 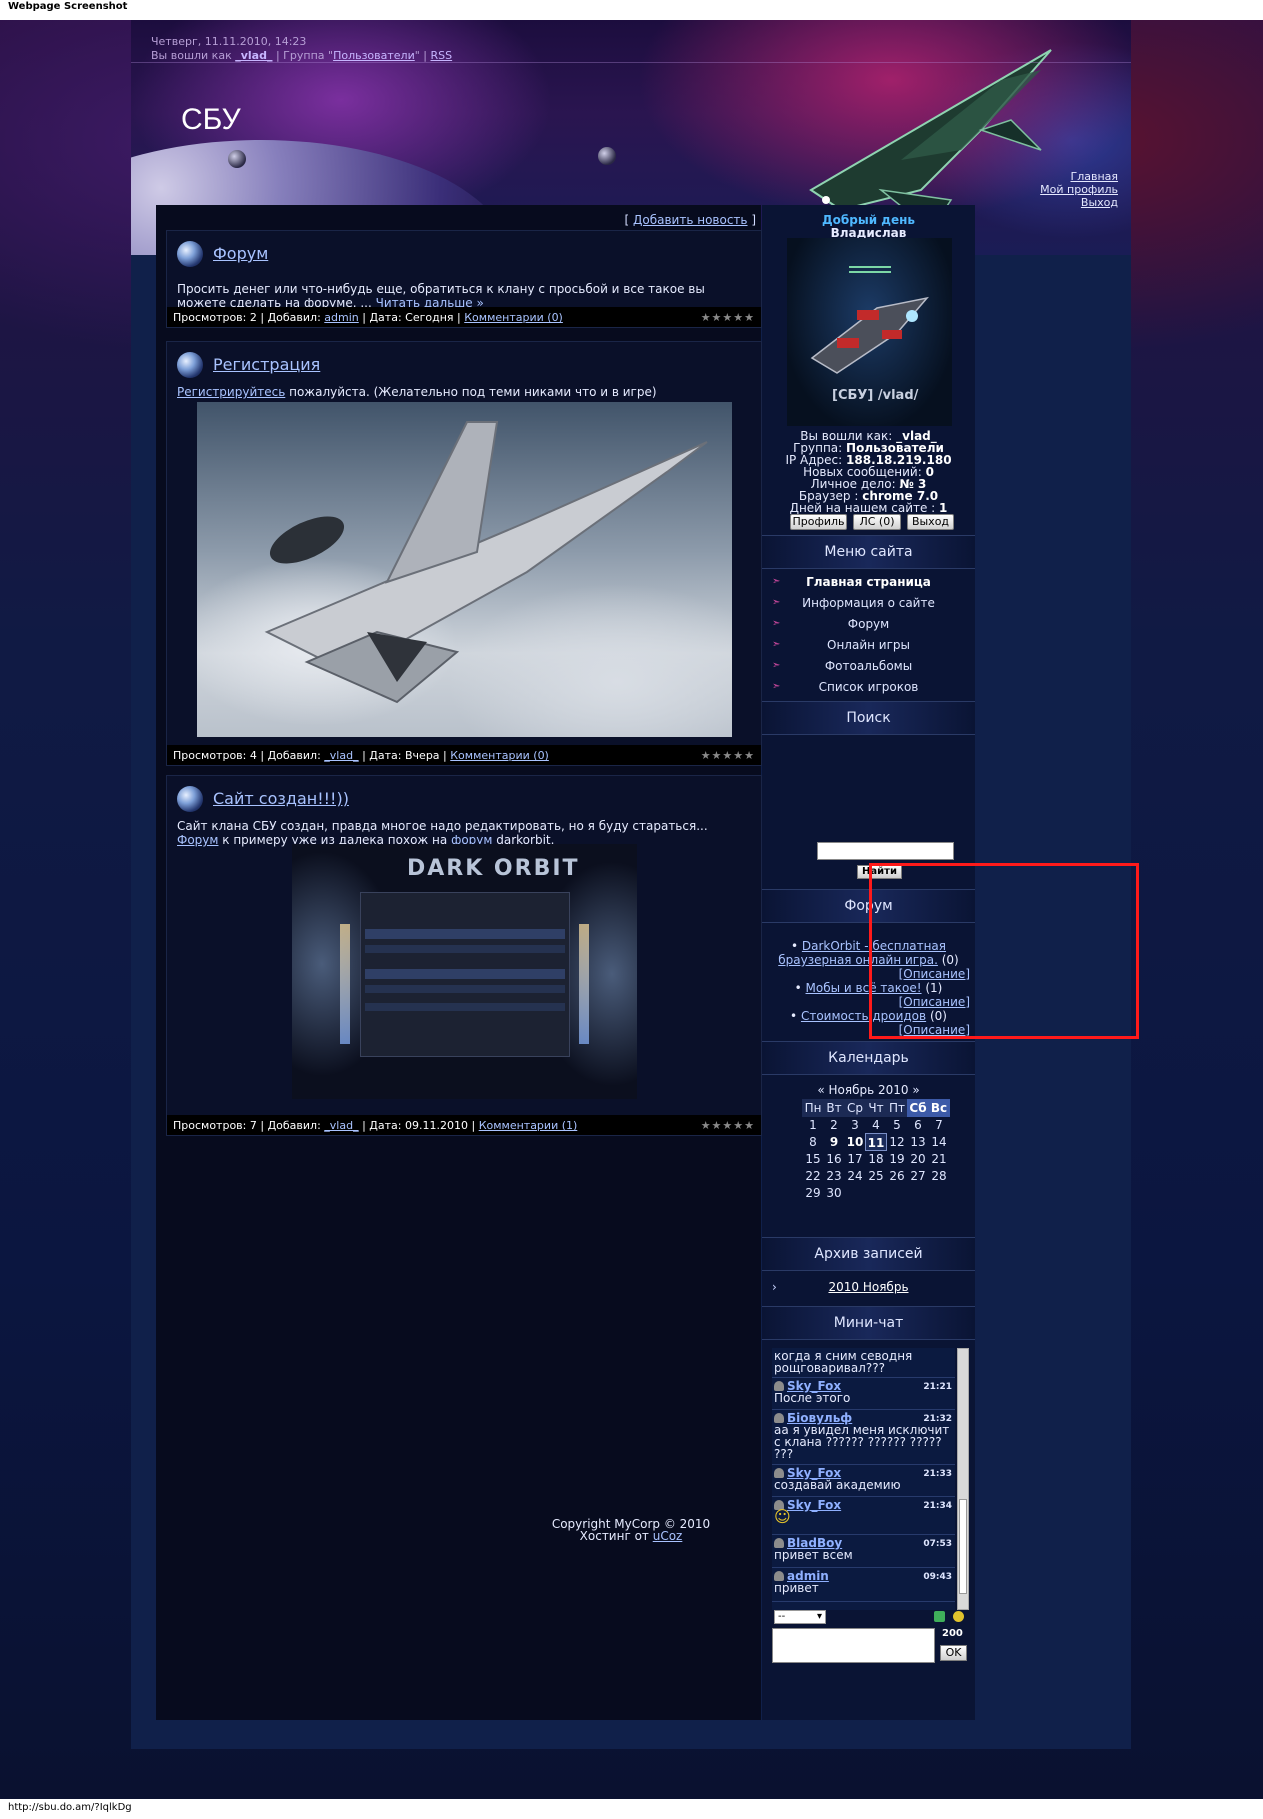 What do you see at coordinates (868, 718) in the screenshot?
I see `search-title: Поиск` at bounding box center [868, 718].